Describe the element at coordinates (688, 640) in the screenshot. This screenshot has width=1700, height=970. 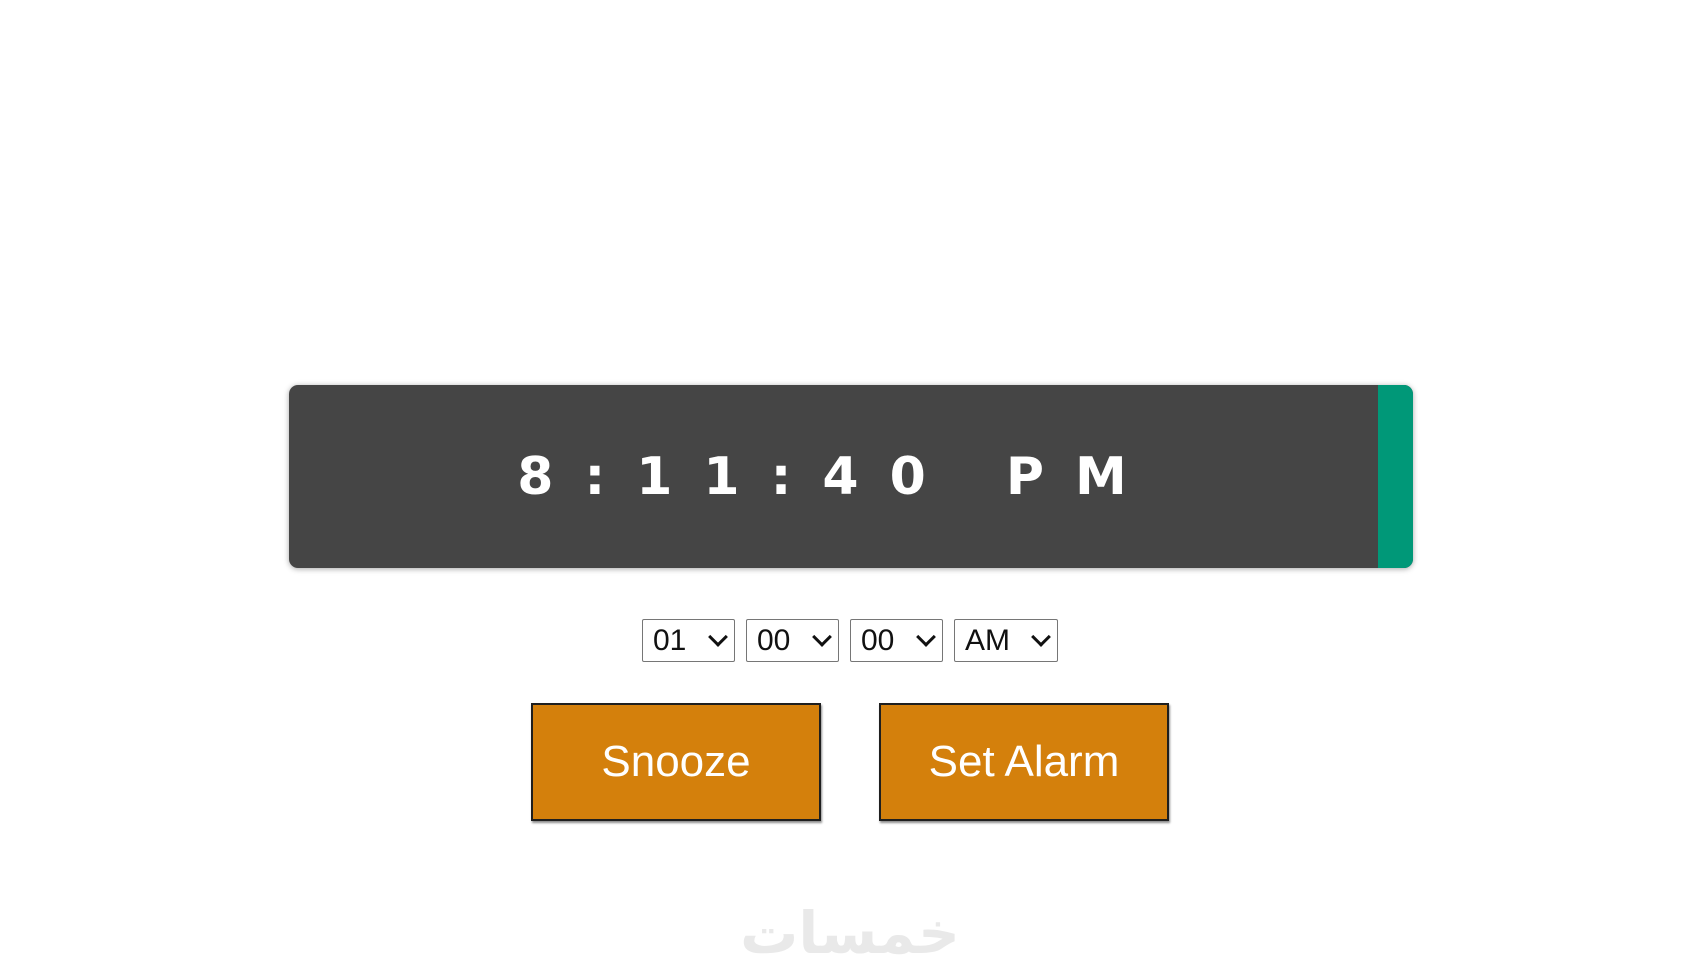
I see `hour-select: 01` at that location.